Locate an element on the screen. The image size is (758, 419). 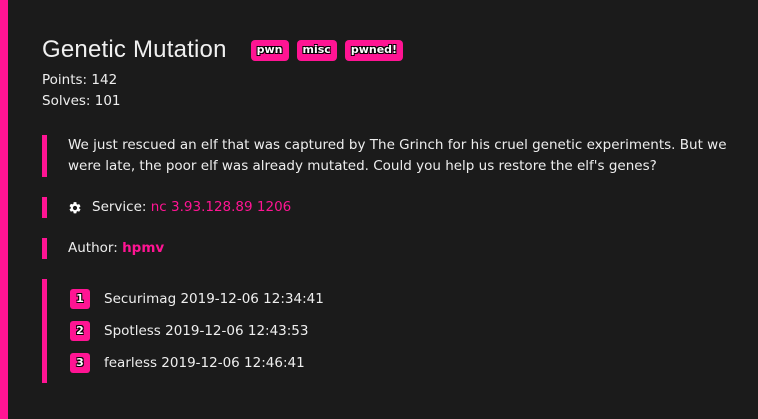
tag-pwned: pwned! is located at coordinates (374, 50).